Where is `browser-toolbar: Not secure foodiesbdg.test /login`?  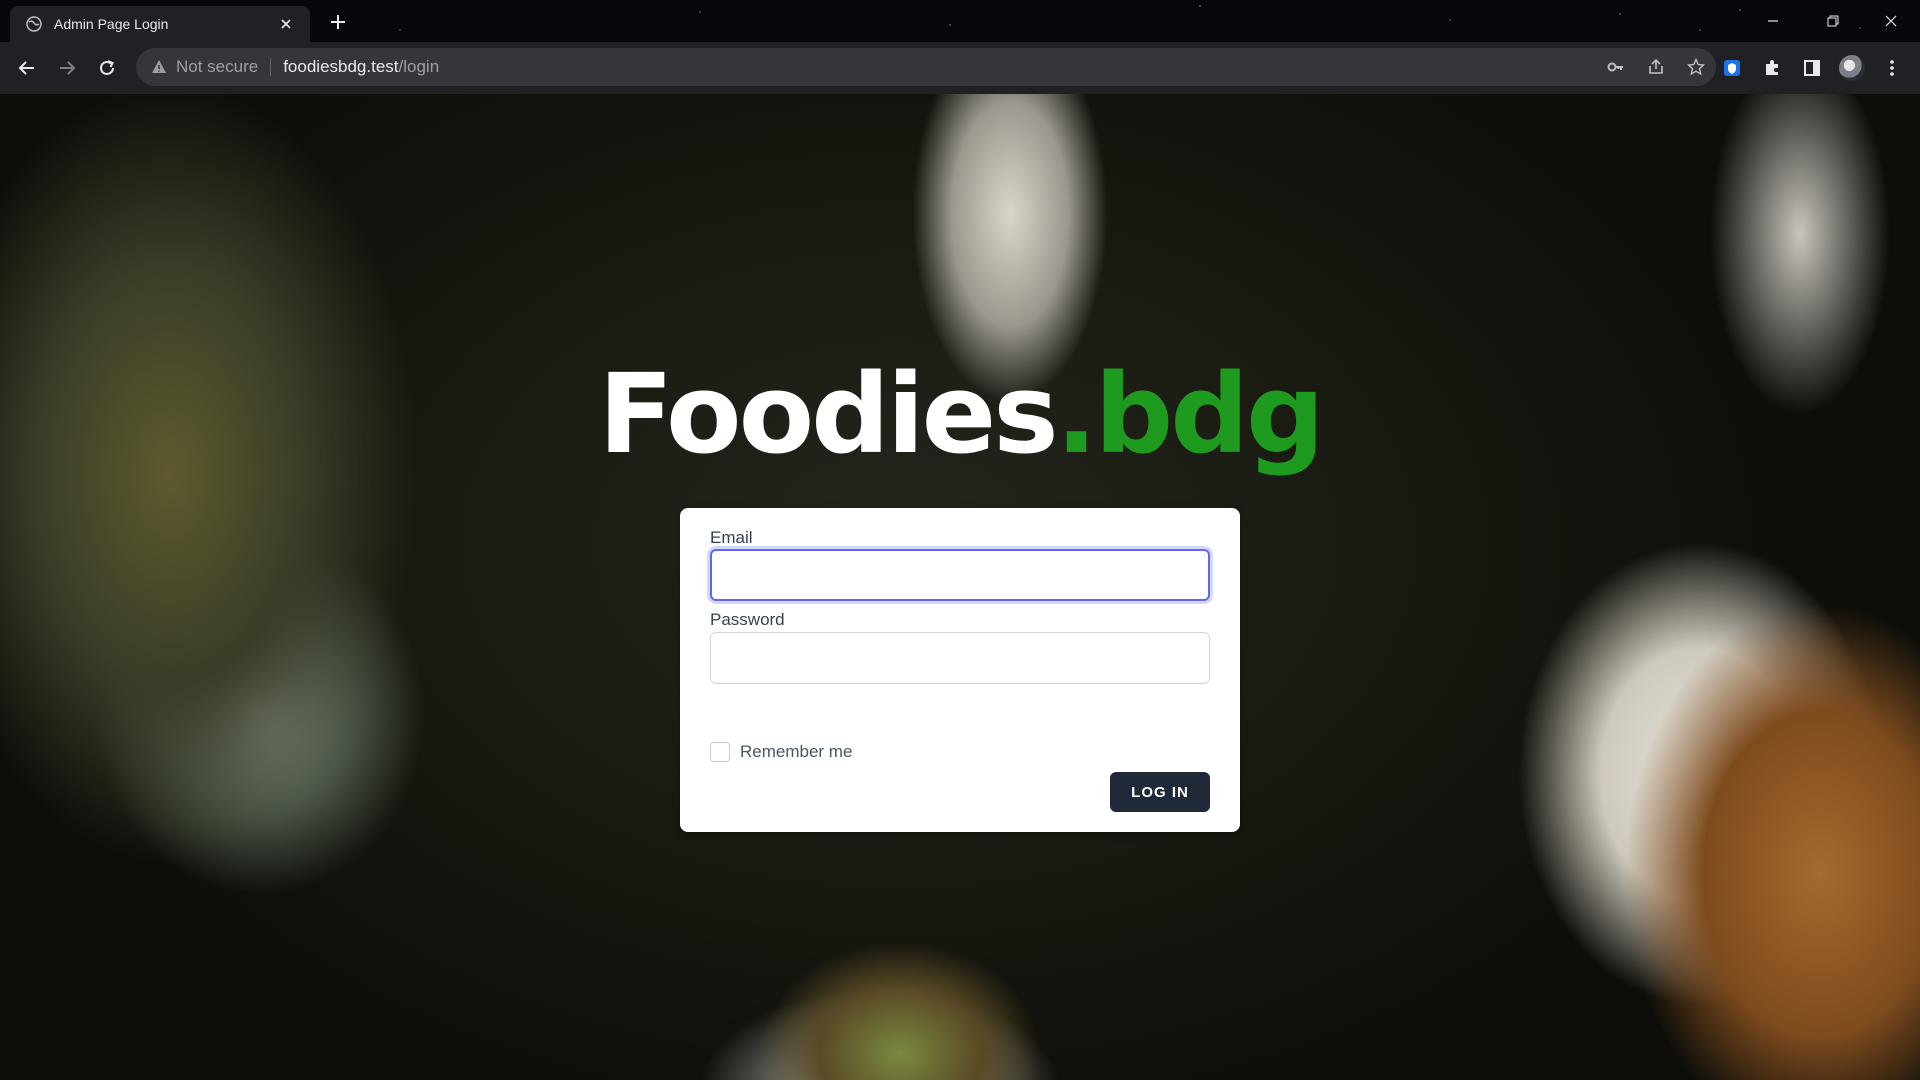
browser-toolbar: Not secure foodiesbdg.test /login is located at coordinates (960, 68).